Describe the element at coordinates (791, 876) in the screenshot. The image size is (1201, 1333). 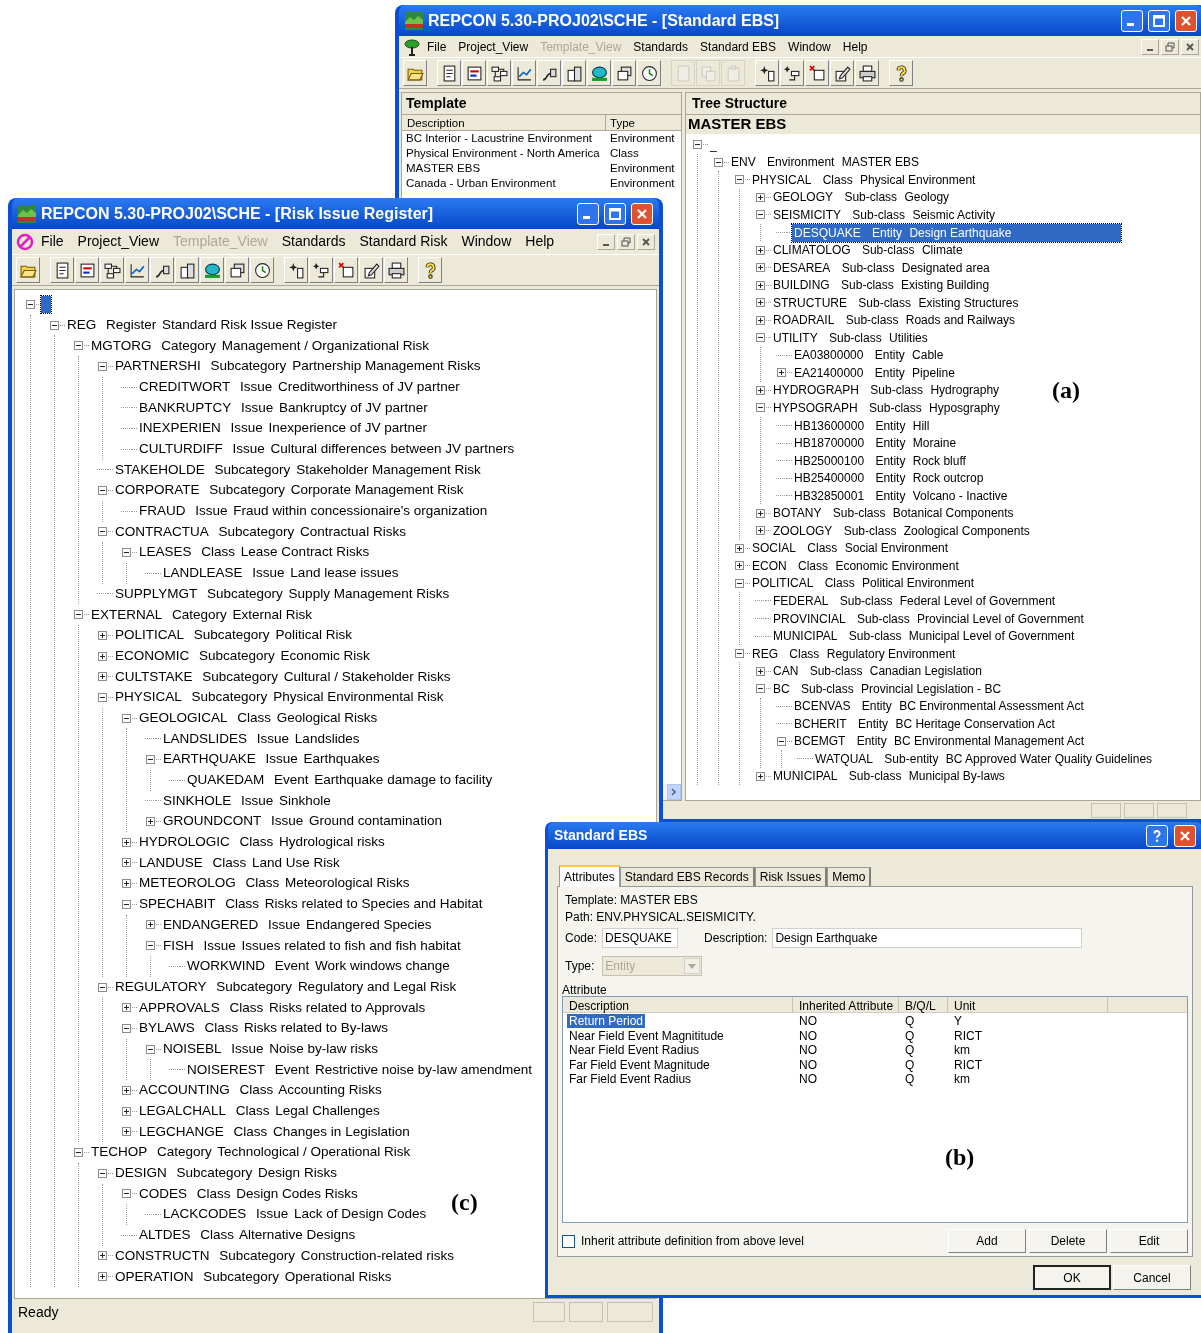
I see `tab: Risk Issues` at that location.